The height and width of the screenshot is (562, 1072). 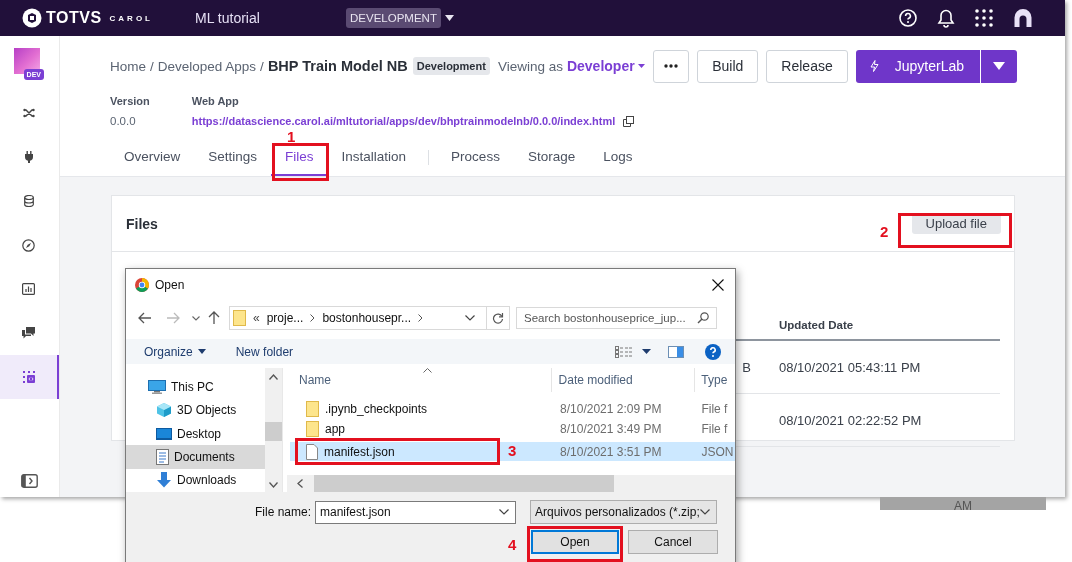 What do you see at coordinates (475, 157) in the screenshot?
I see `tab: Process` at bounding box center [475, 157].